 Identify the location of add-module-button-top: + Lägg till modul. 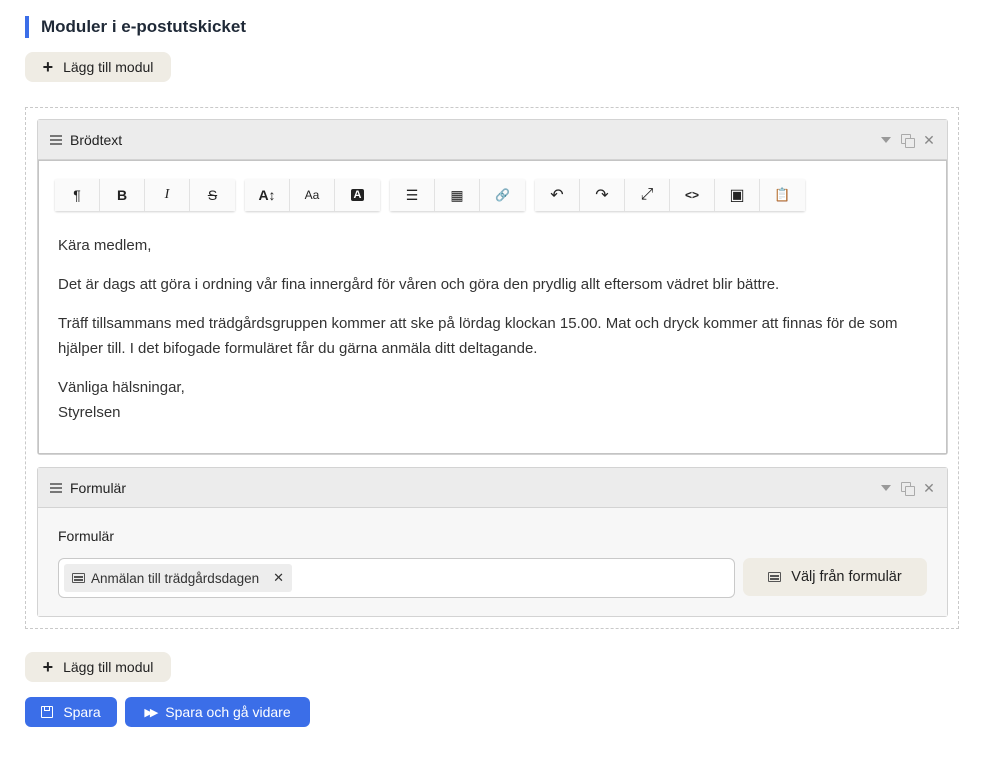
(98, 67).